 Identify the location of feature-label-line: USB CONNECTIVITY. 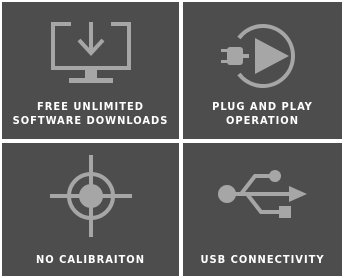
(262, 259).